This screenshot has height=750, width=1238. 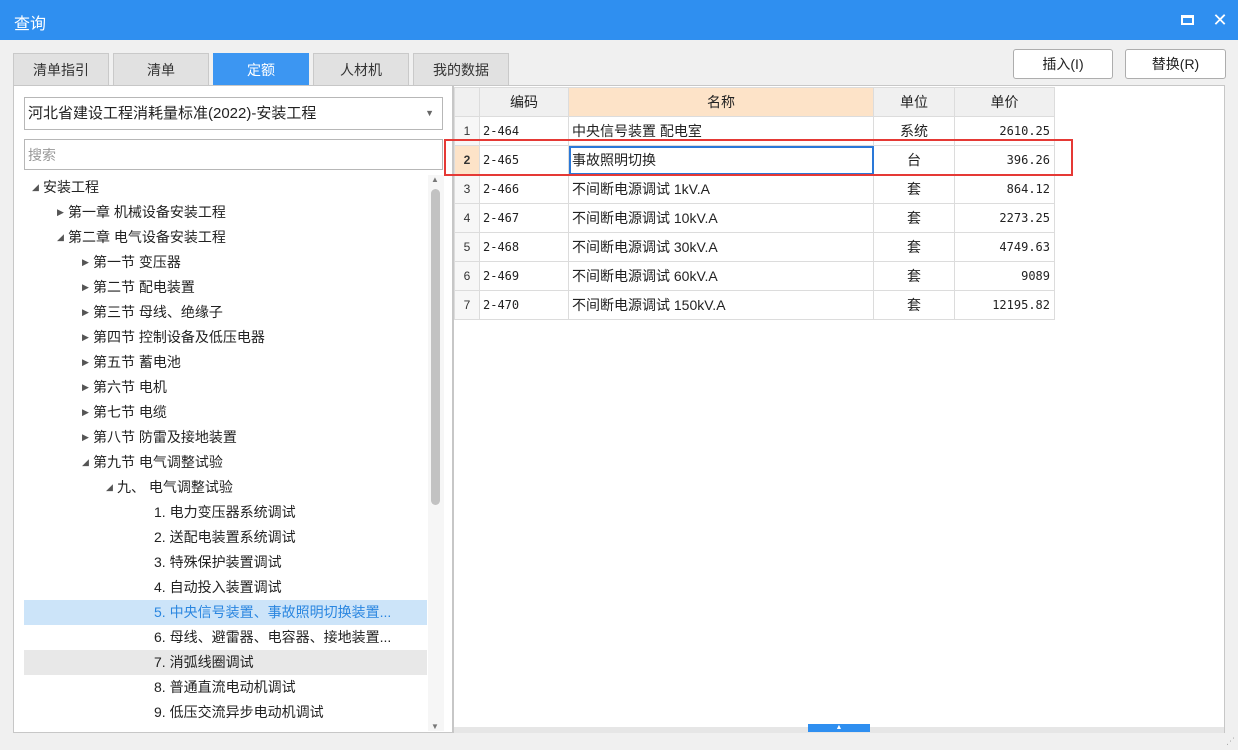 I want to click on cell-name: 不间断电源调试 1kV.A, so click(x=721, y=189).